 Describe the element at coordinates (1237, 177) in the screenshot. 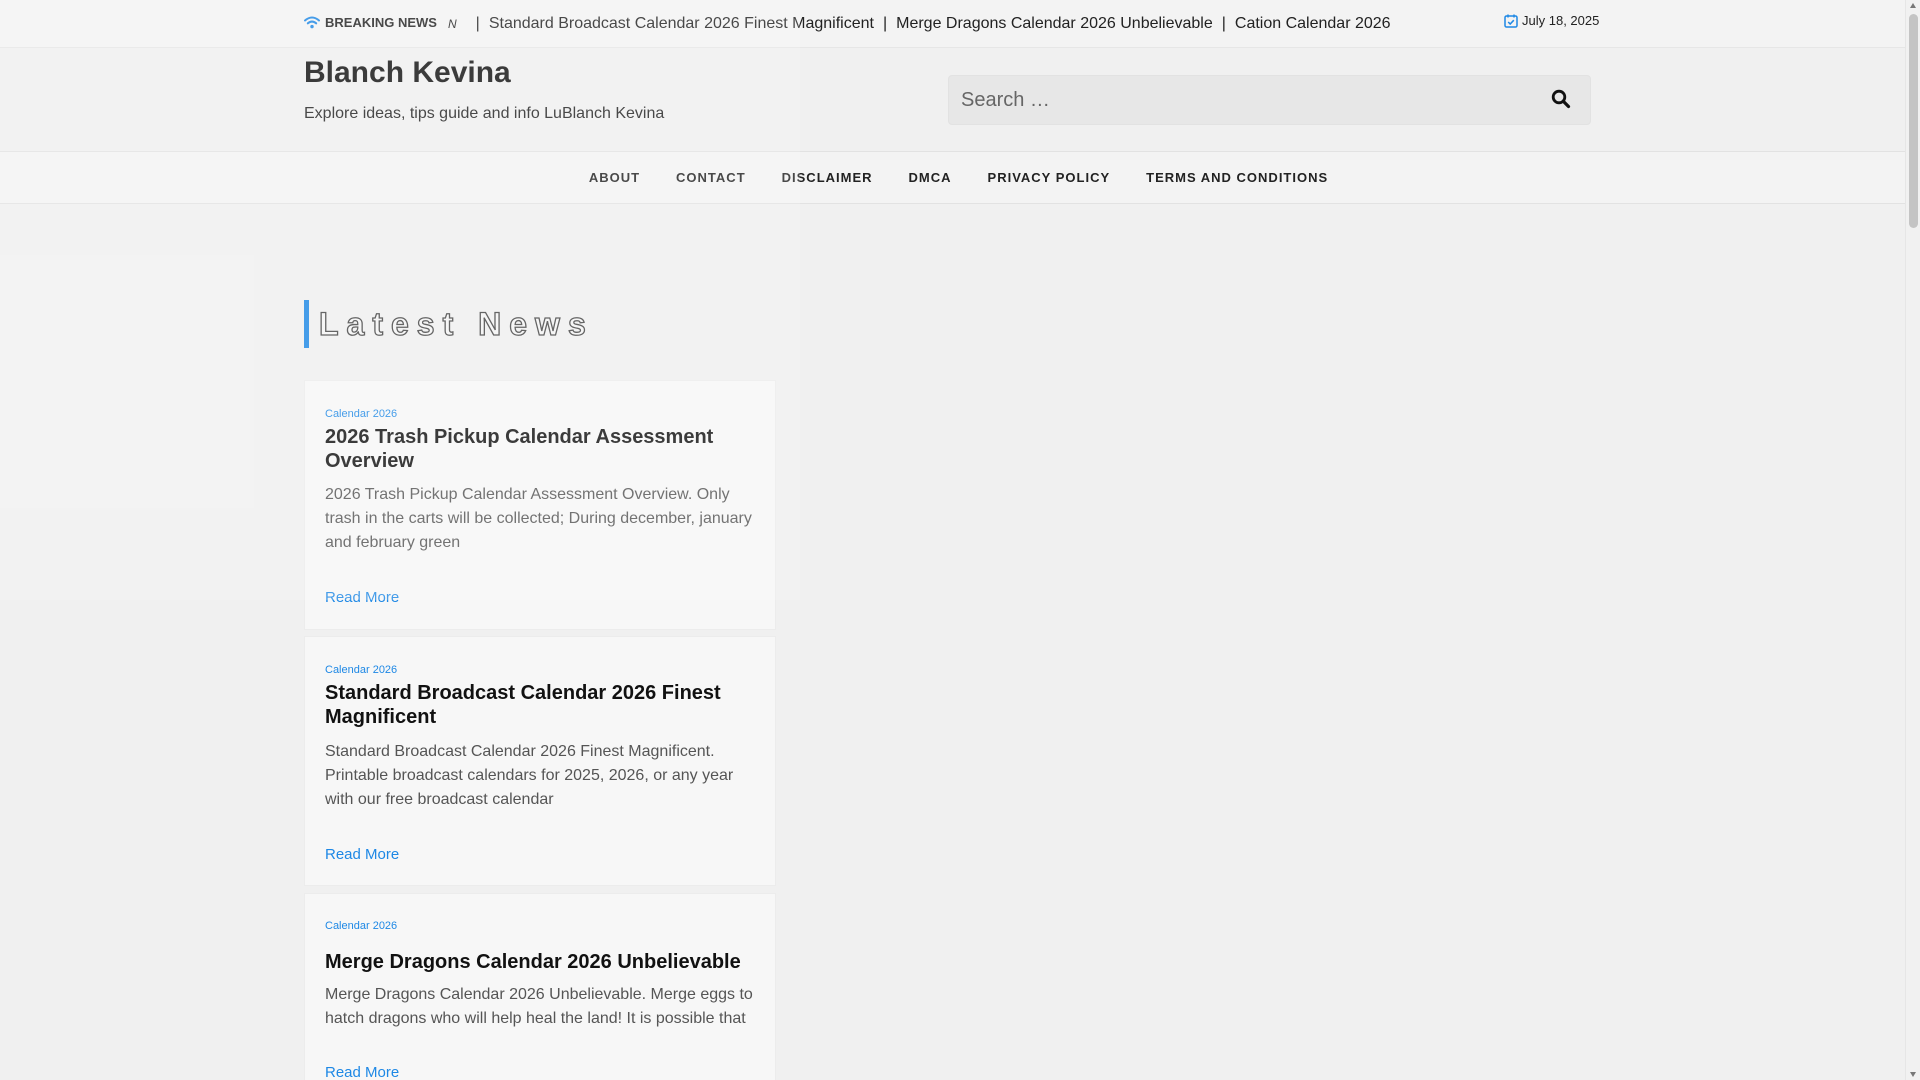

I see `nav-item-terms-and-conditions: TERMS AND CONDITIONS` at that location.